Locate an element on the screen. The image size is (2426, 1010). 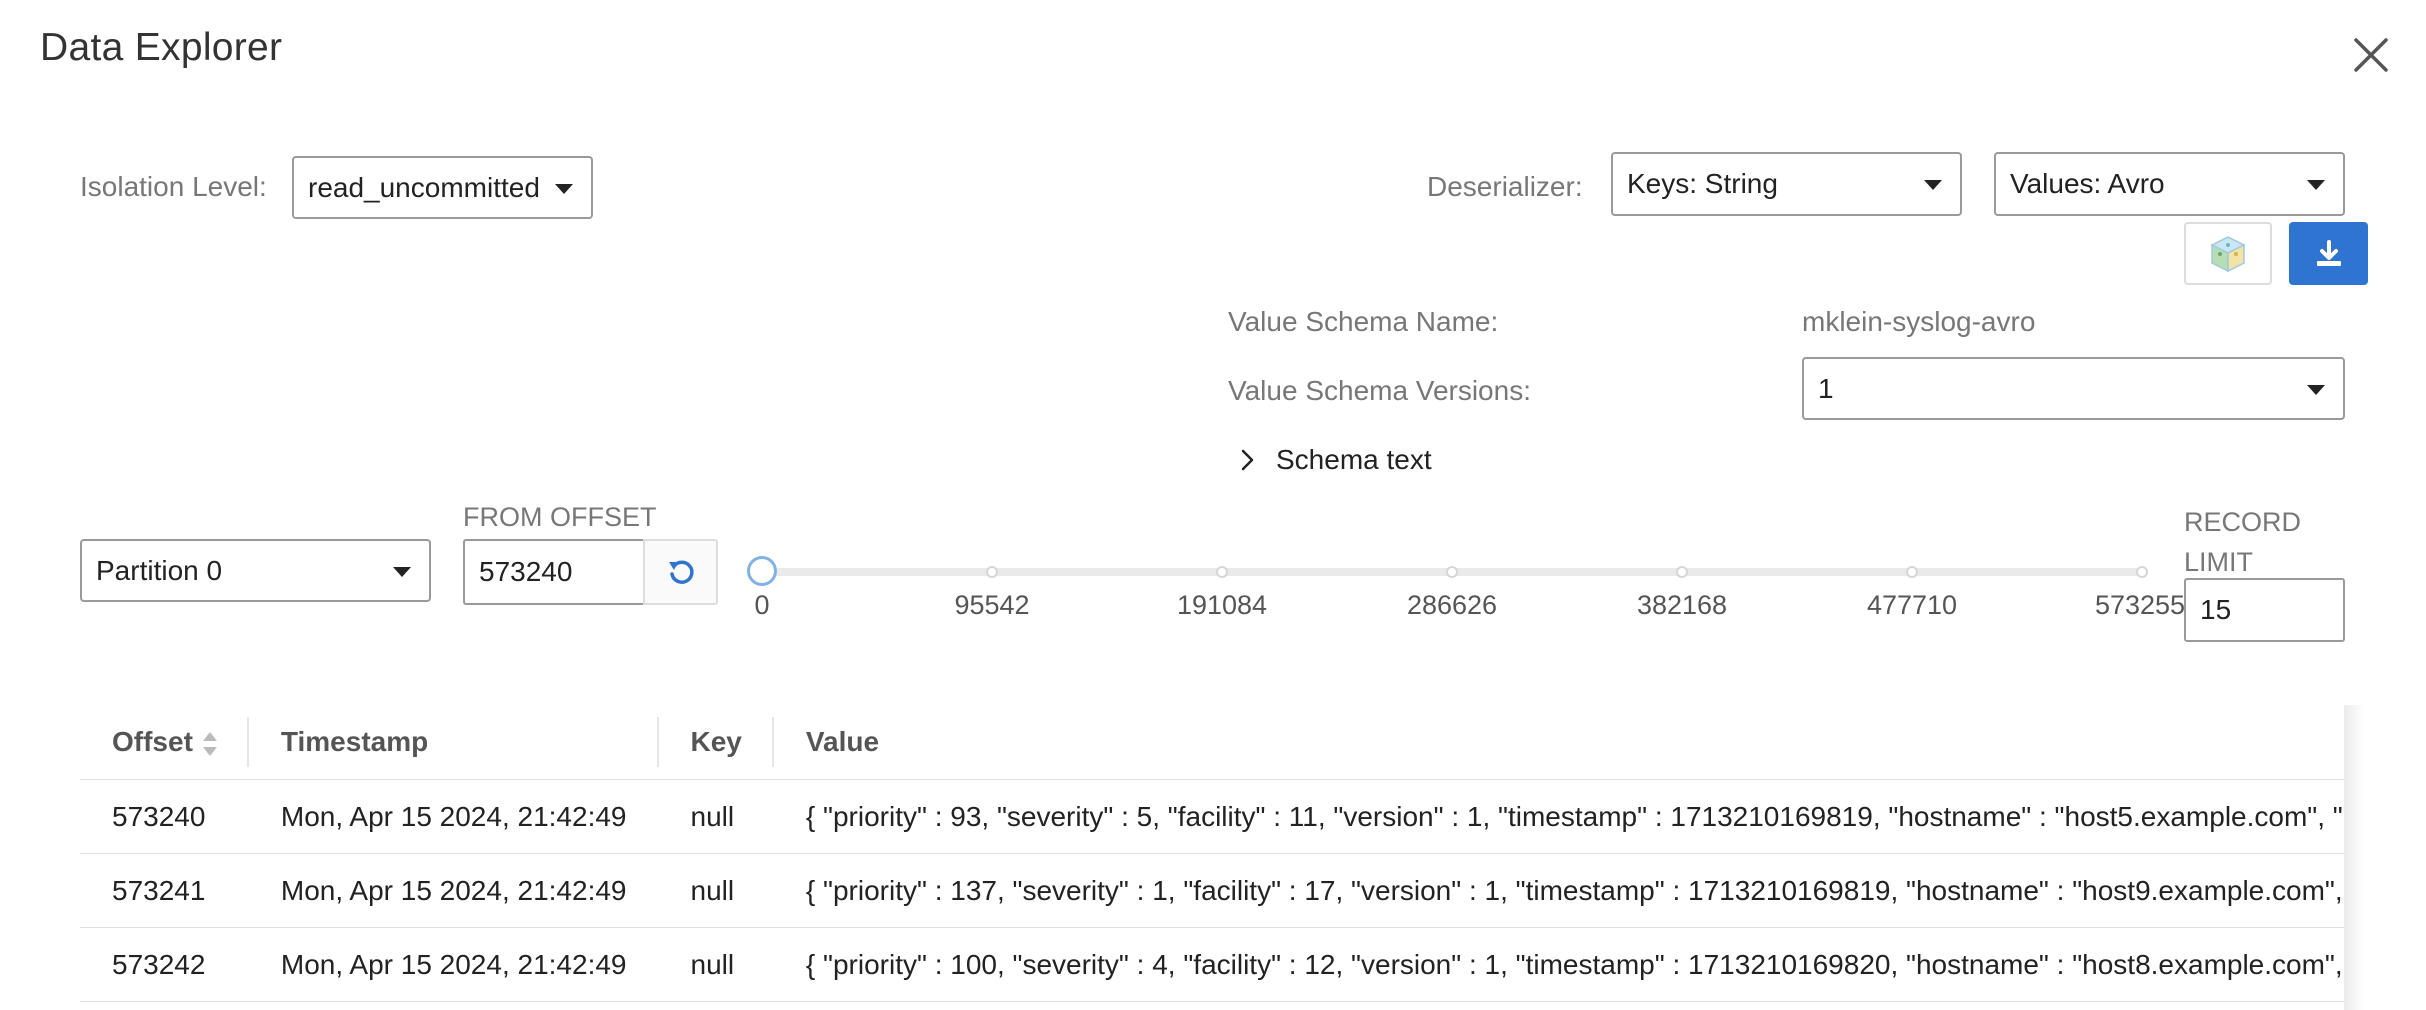
from-offset-value: 573240 is located at coordinates (526, 571).